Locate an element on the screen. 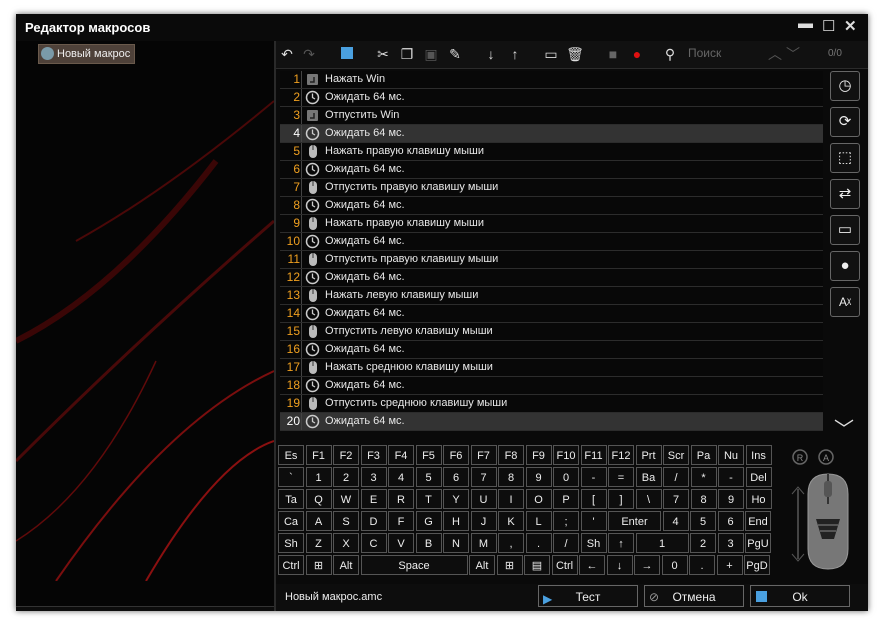 Image resolution: width=882 pixels, height=627 pixels. key: ` is located at coordinates (291, 477).